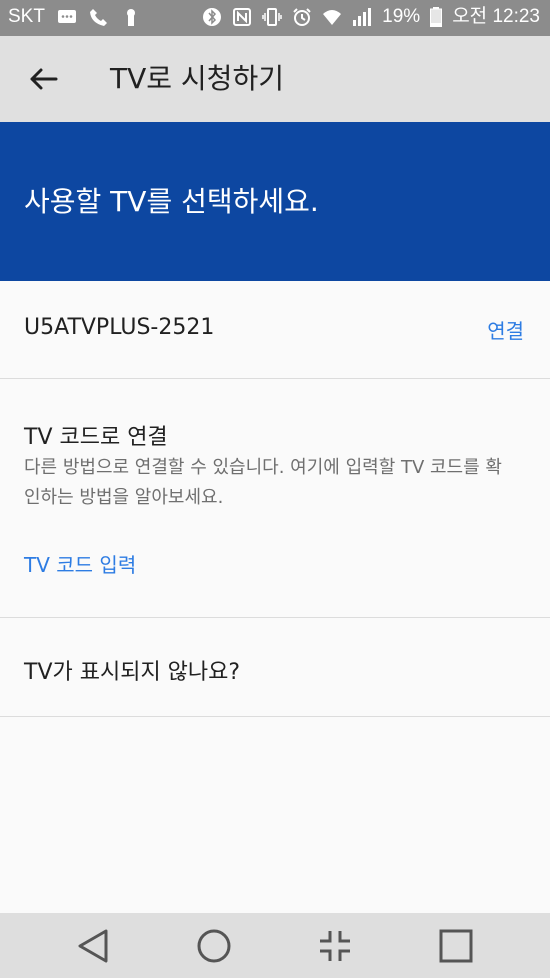  I want to click on tv-not-shown-row: TV가 표시되지 않나요?, so click(275, 667).